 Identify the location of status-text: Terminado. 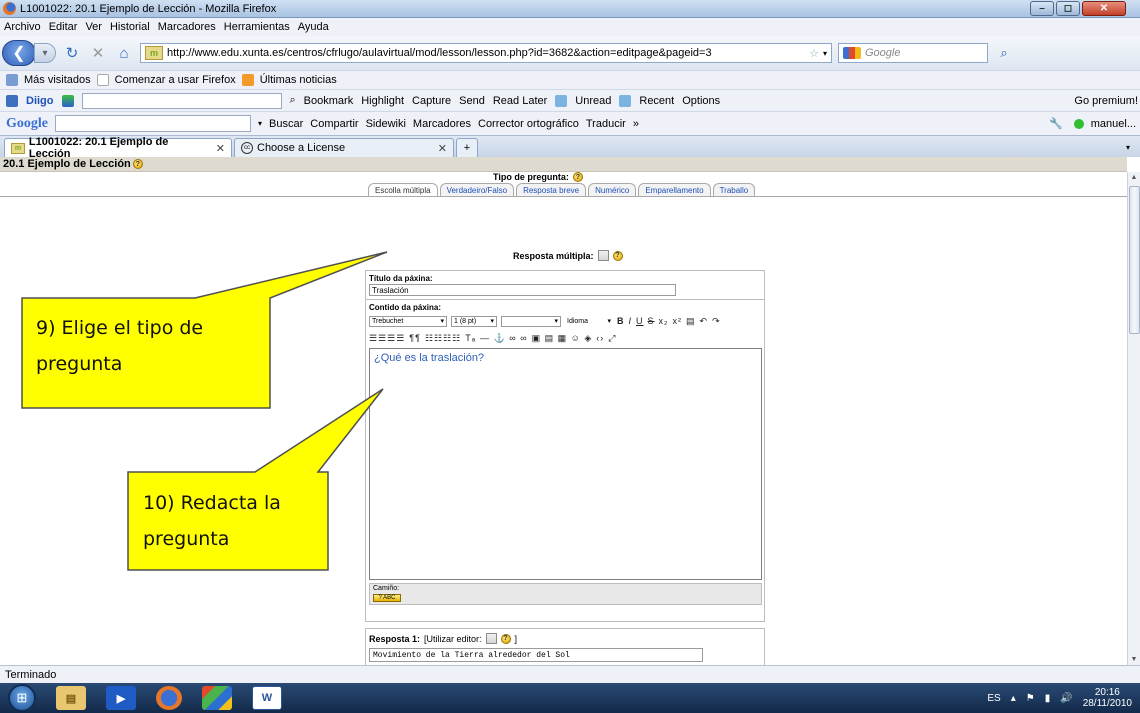
(31, 674).